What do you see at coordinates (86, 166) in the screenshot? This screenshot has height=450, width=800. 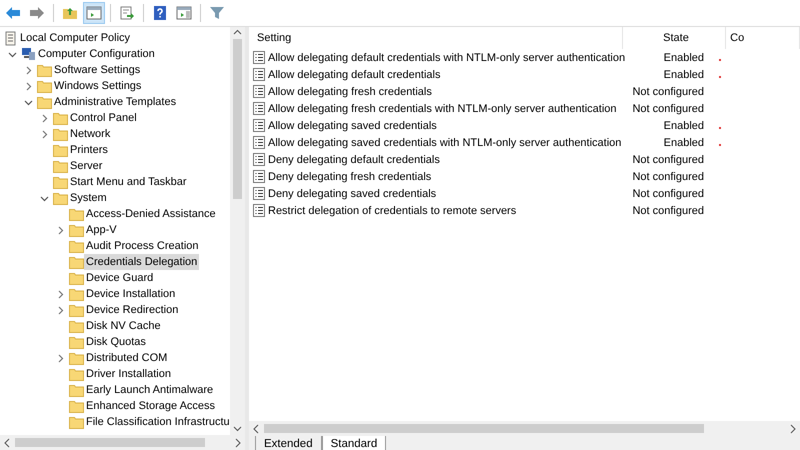 I see `tree-item: Server` at bounding box center [86, 166].